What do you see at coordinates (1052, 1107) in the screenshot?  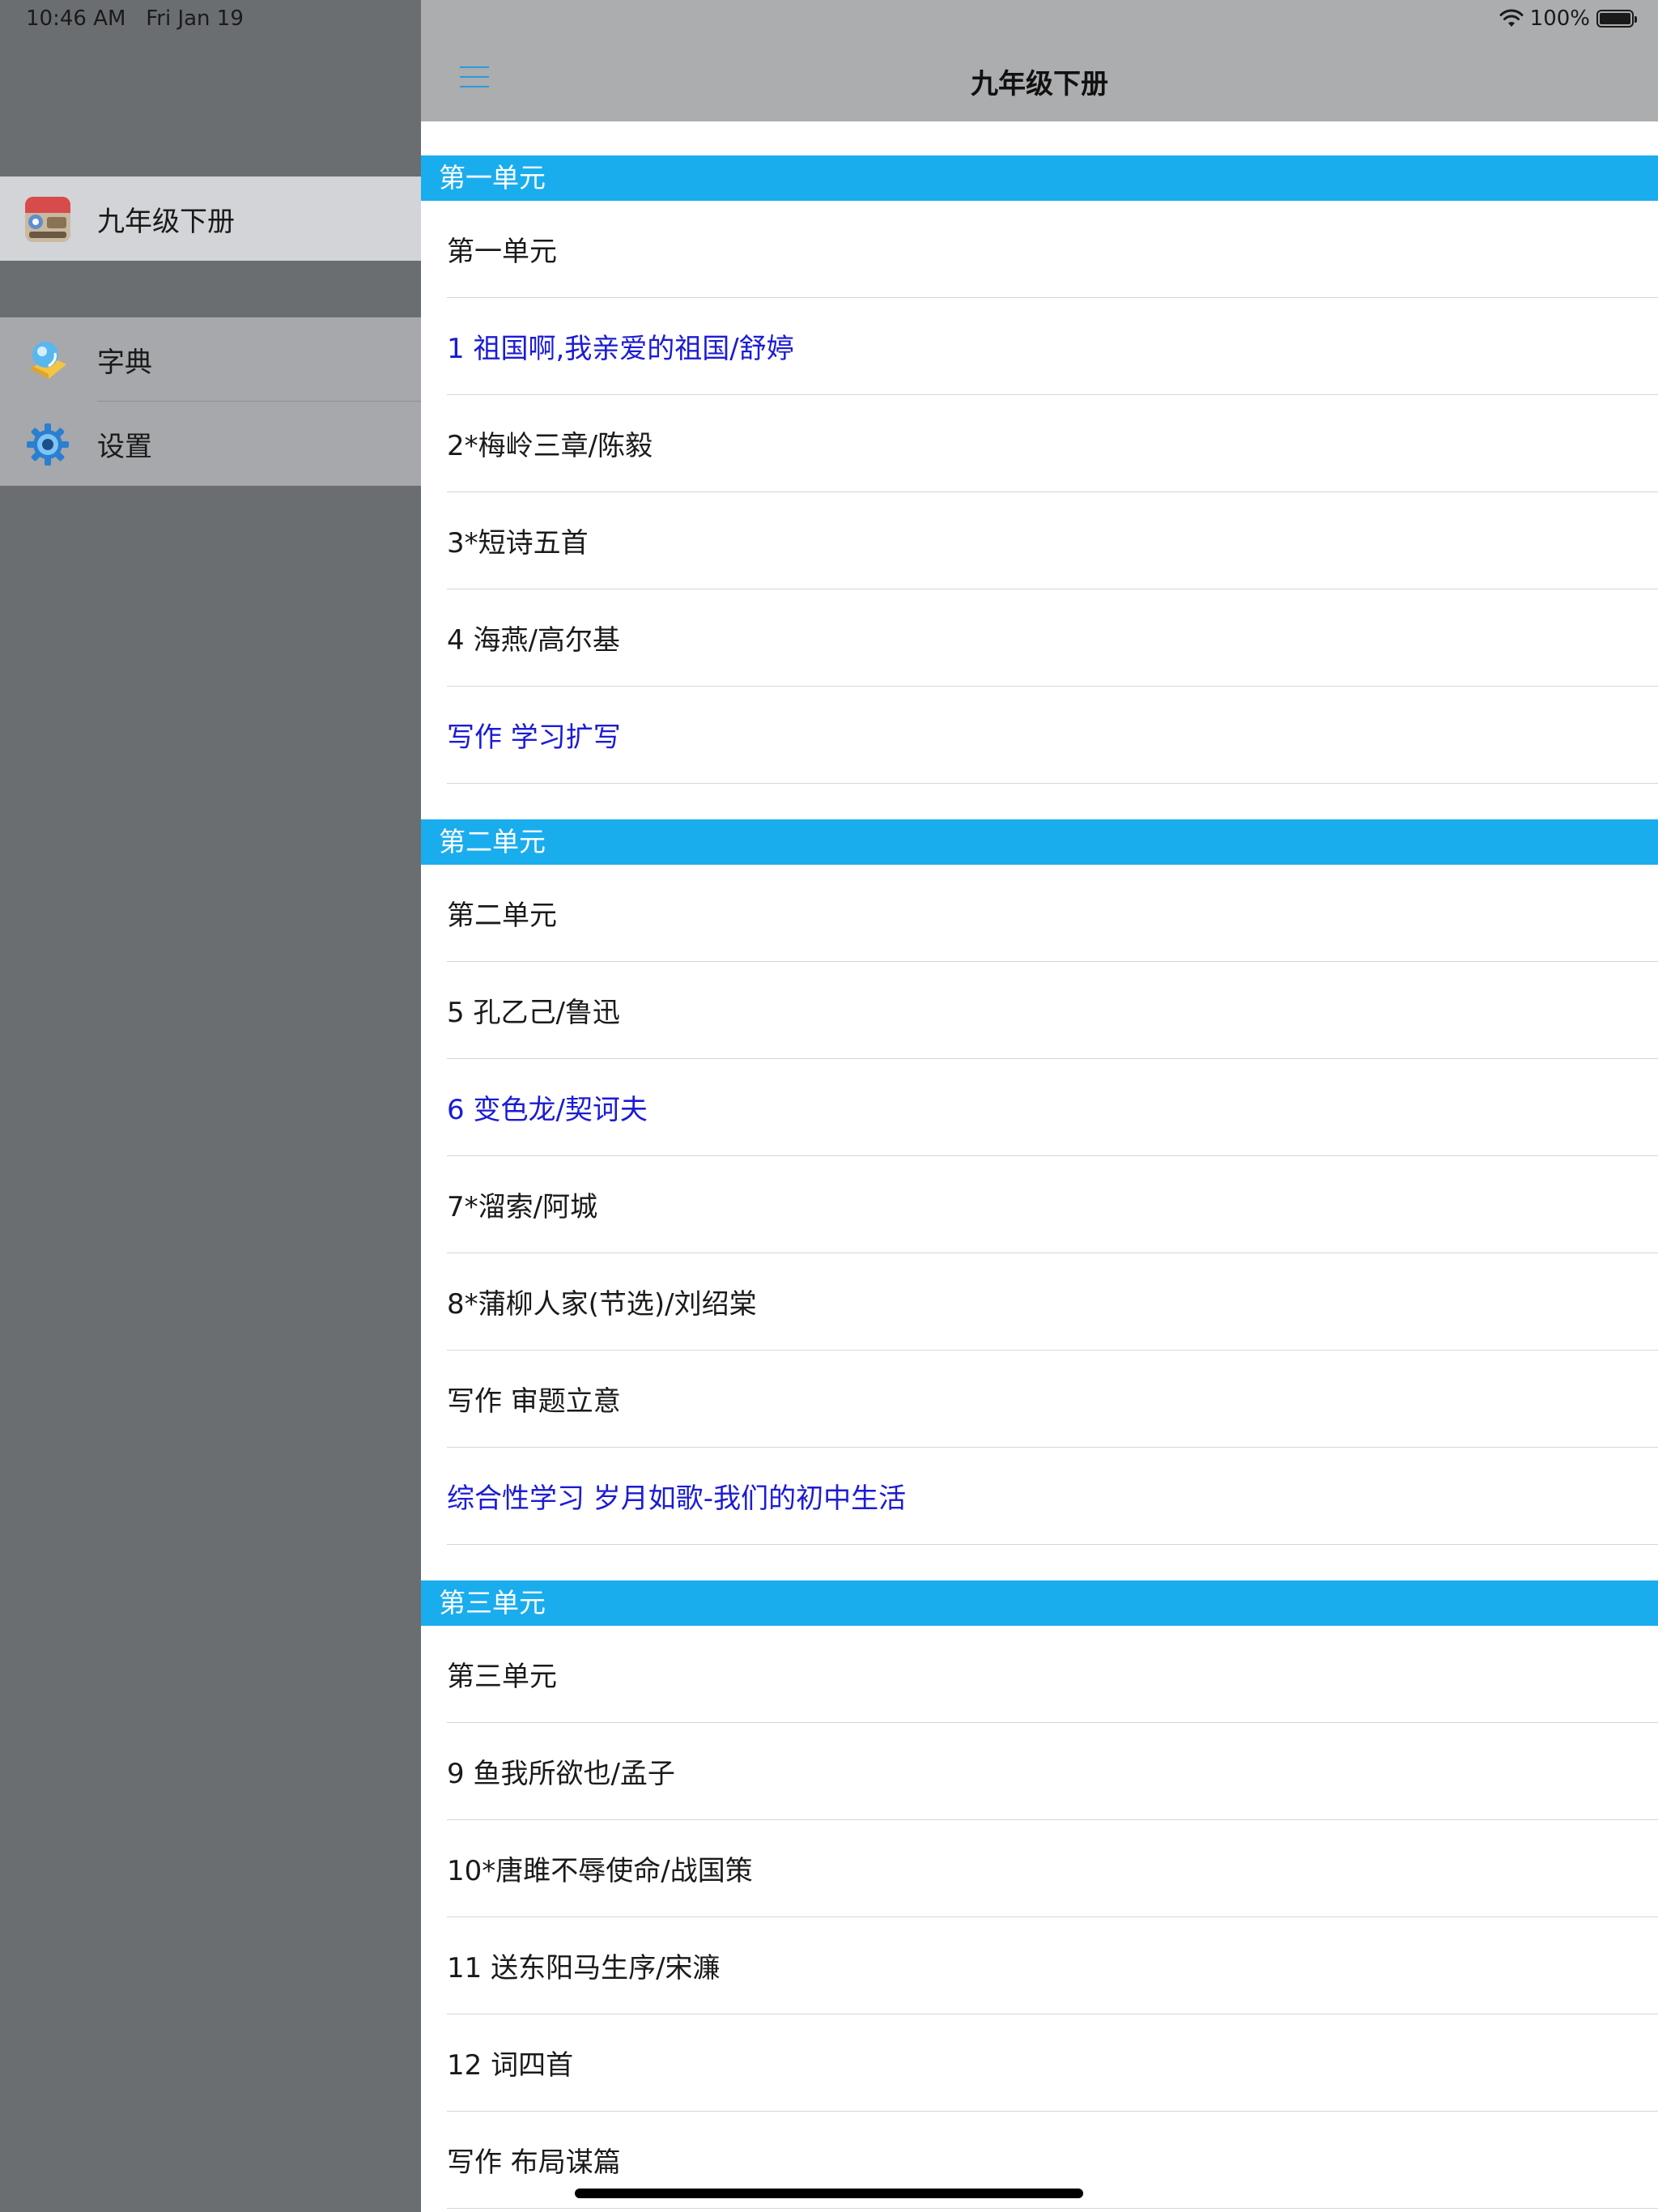 I see `list-item: 6 变色龙/契诃夫` at bounding box center [1052, 1107].